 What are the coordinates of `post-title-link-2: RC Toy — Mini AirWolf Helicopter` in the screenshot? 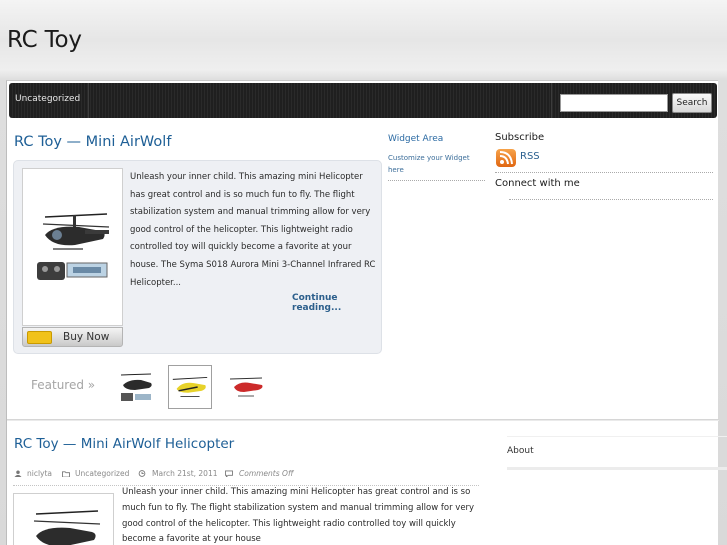 It's located at (124, 444).